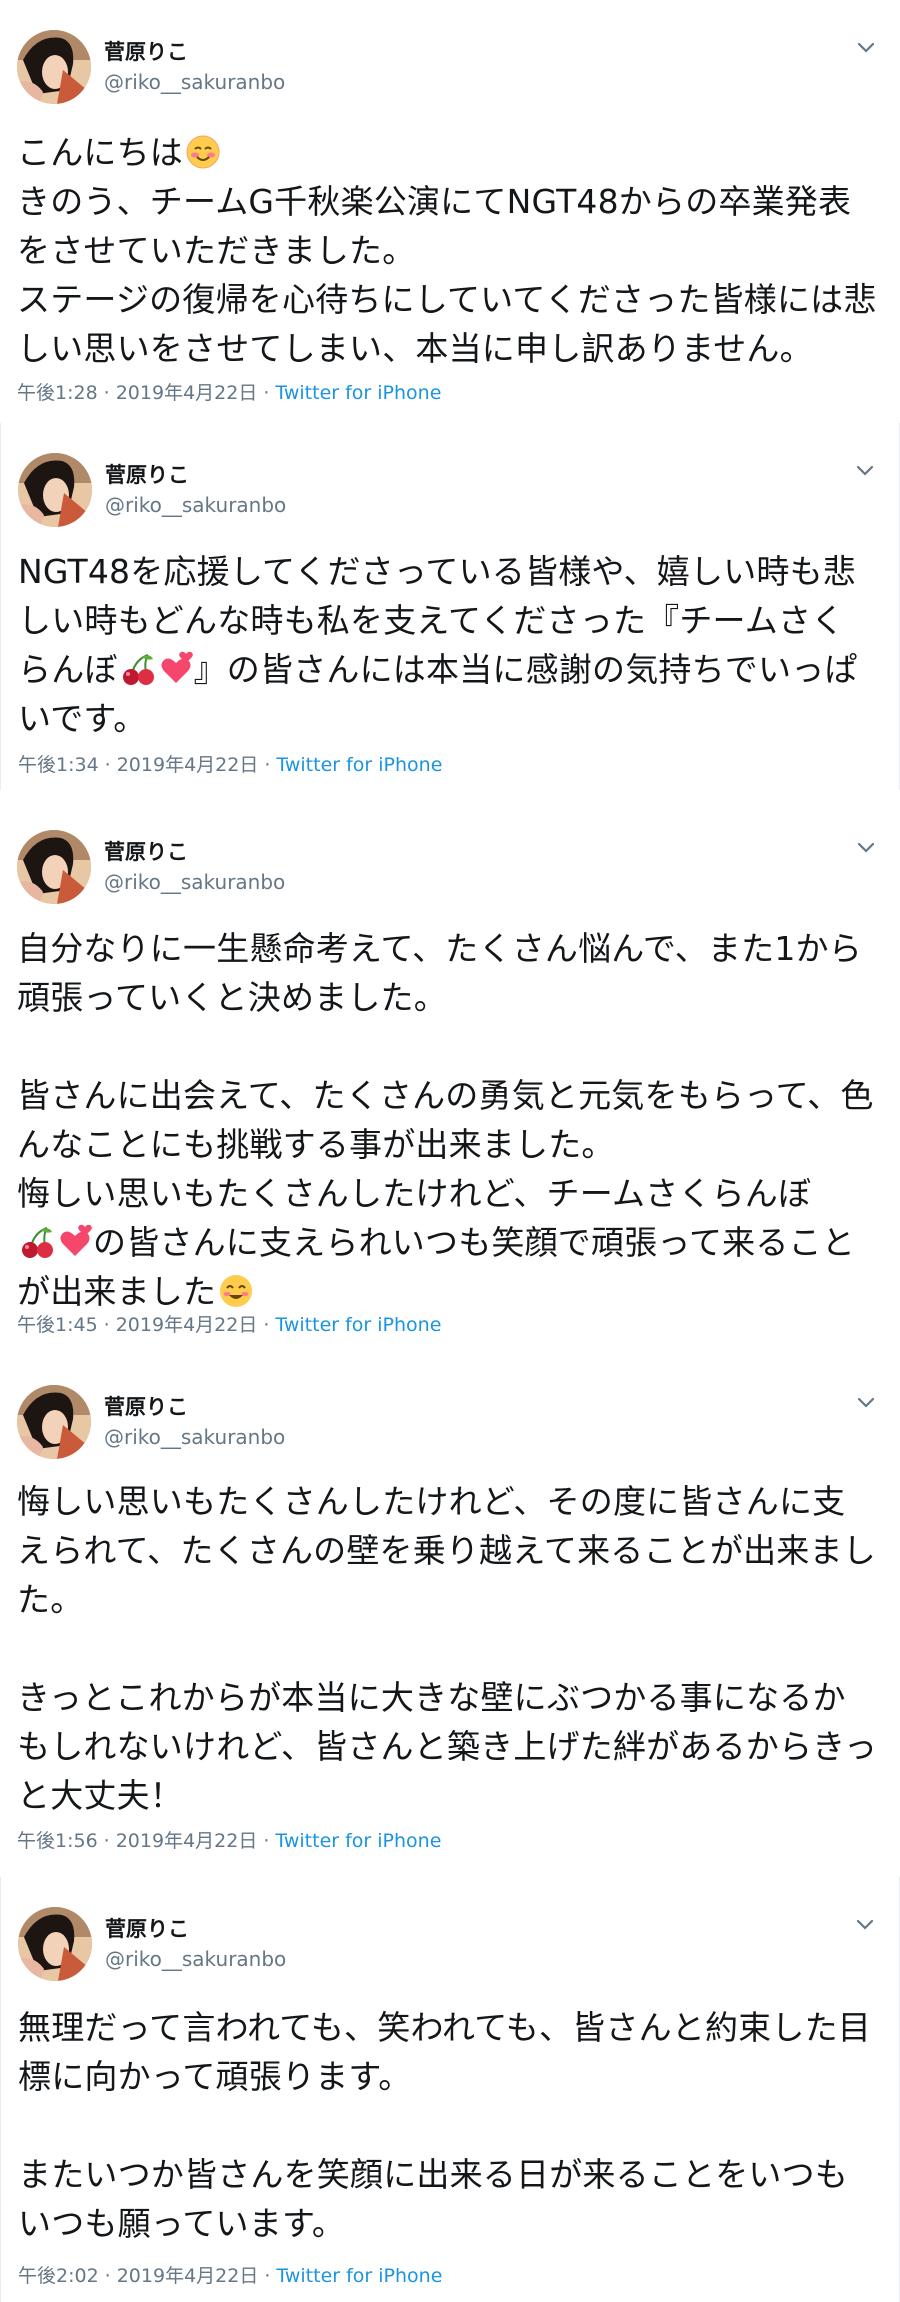 The width and height of the screenshot is (900, 2302). I want to click on tweet-time: 午後1:34, so click(58, 765).